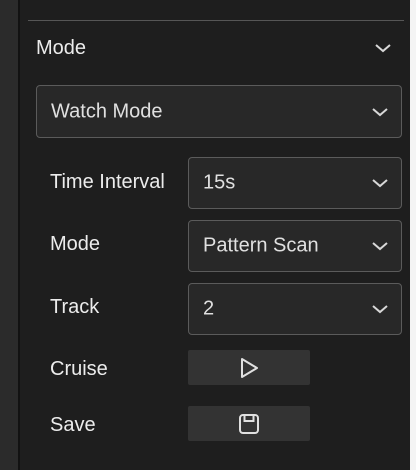 This screenshot has height=470, width=416. I want to click on mode-section-header: Mode, so click(216, 49).